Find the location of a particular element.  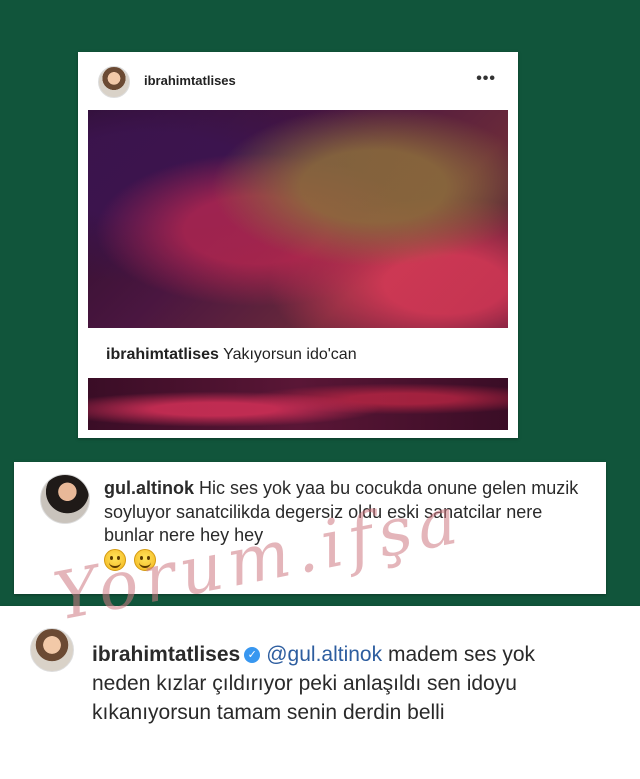

commenter-avatar is located at coordinates (65, 499).